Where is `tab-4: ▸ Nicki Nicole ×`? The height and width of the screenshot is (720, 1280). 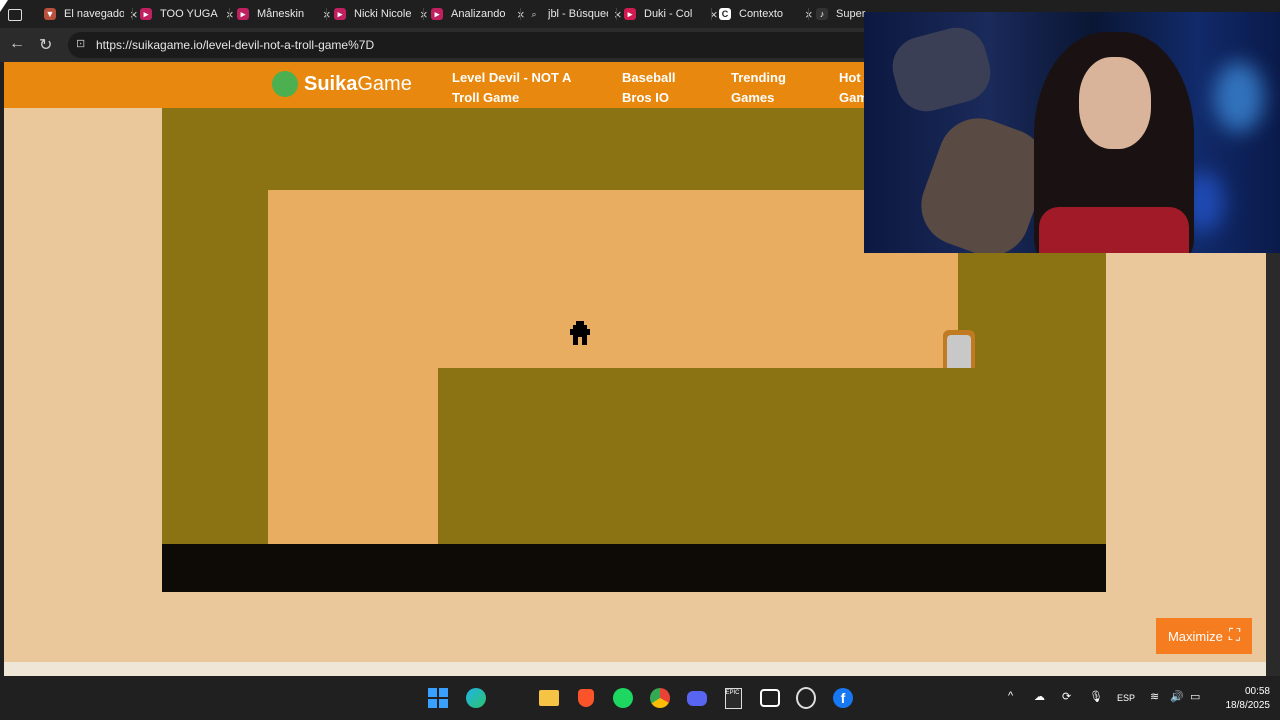 tab-4: ▸ Nicki Nicole × is located at coordinates (381, 14).